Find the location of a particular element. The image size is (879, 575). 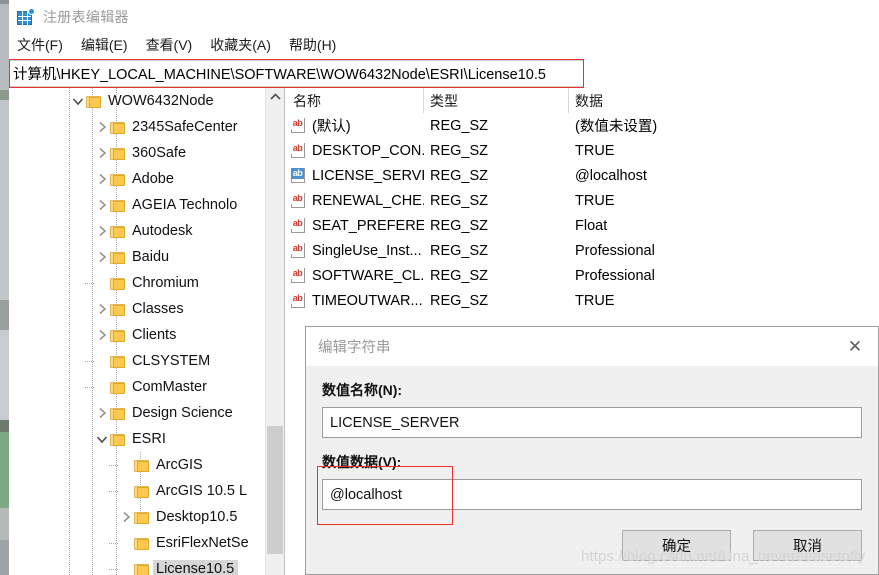

tree-item-esriflexnetse: EsriFlexNetSe is located at coordinates (137, 543).